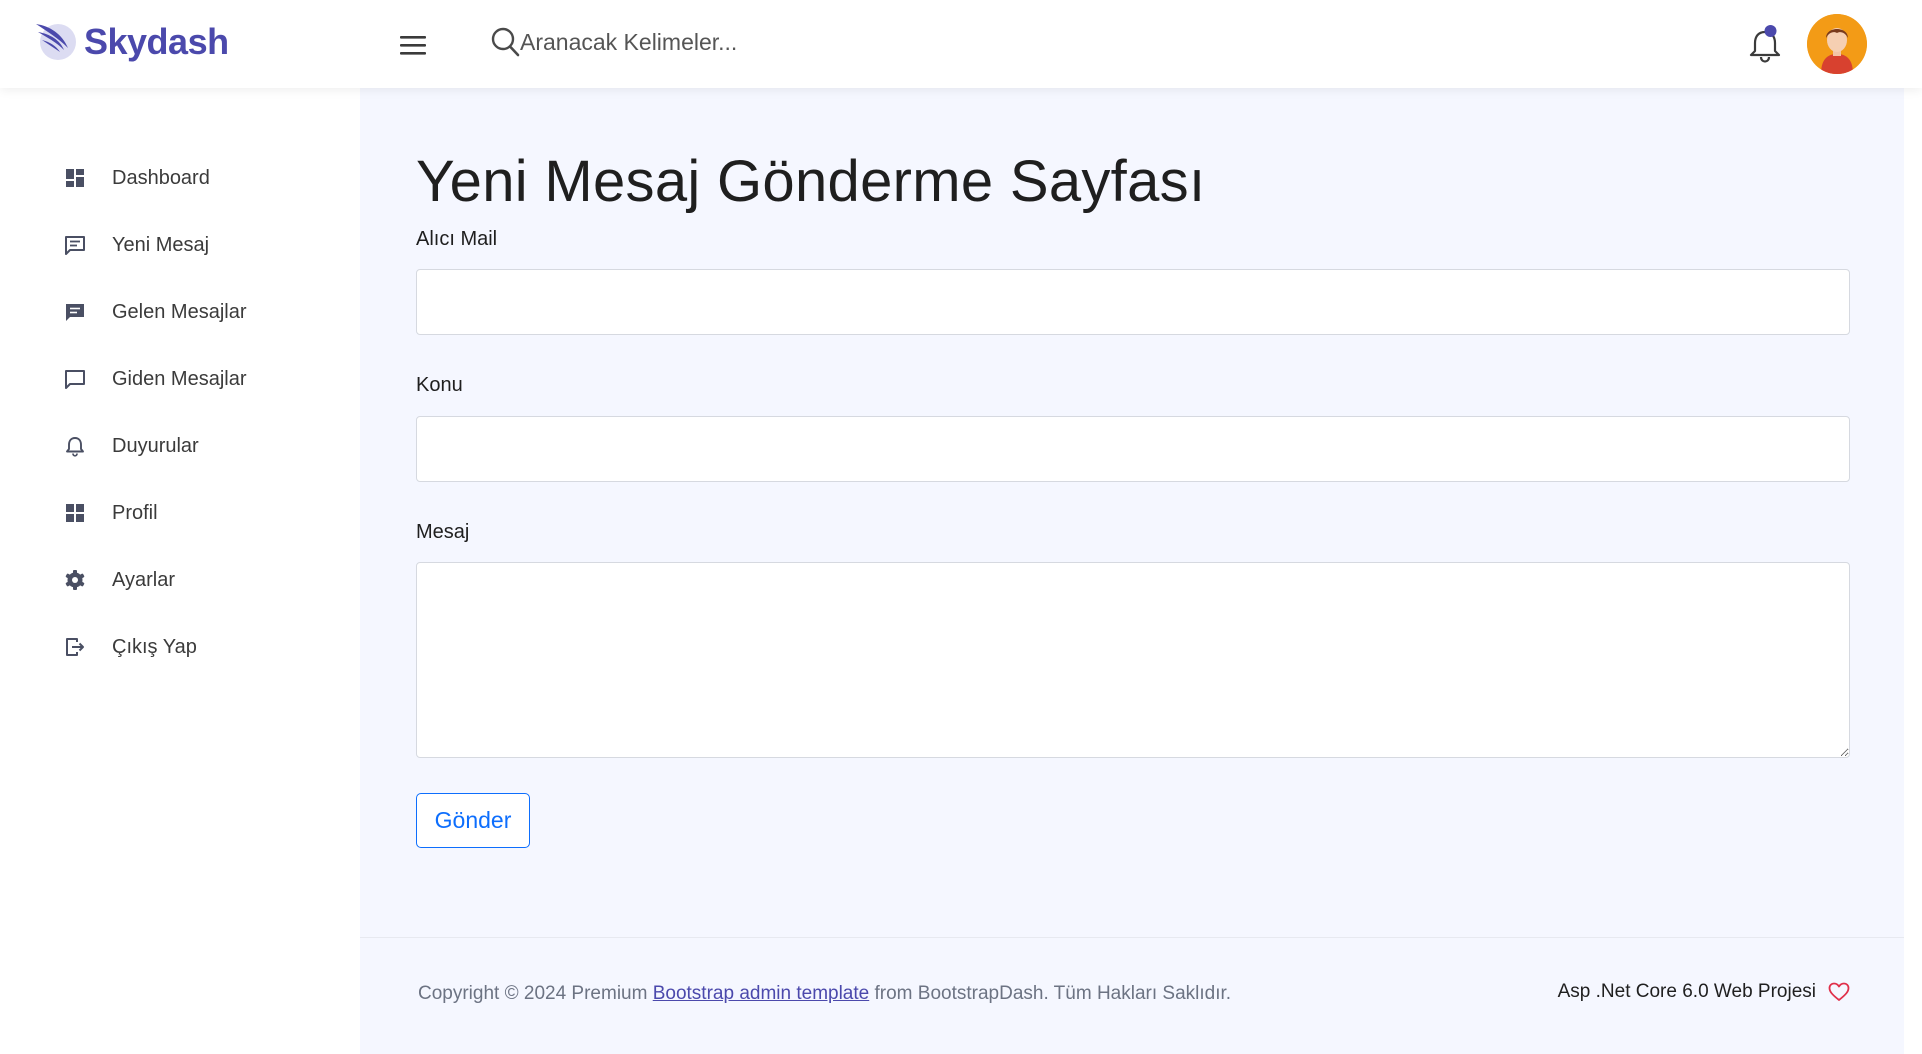 Image resolution: width=1922 pixels, height=1054 pixels. Describe the element at coordinates (75, 178) in the screenshot. I see `dashboard-icon` at that location.